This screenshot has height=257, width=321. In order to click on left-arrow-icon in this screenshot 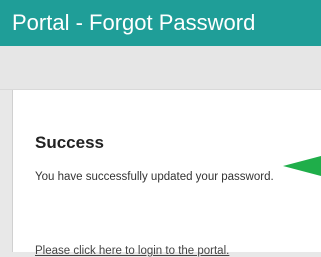, I will do `click(302, 166)`.